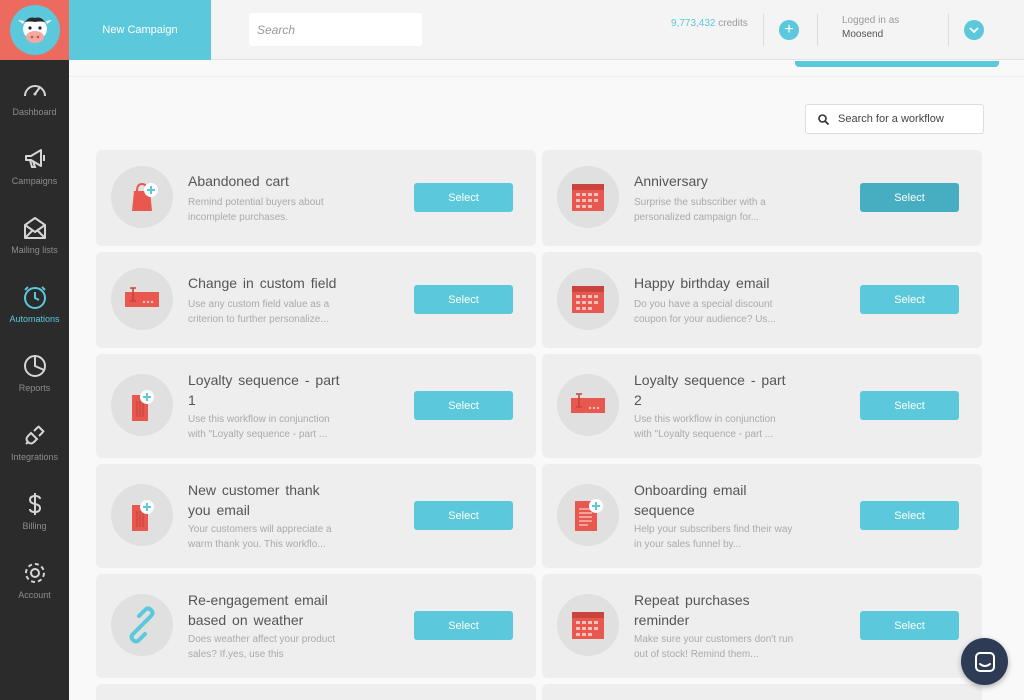 The image size is (1024, 700). What do you see at coordinates (34, 227) in the screenshot?
I see `envelope-icon` at bounding box center [34, 227].